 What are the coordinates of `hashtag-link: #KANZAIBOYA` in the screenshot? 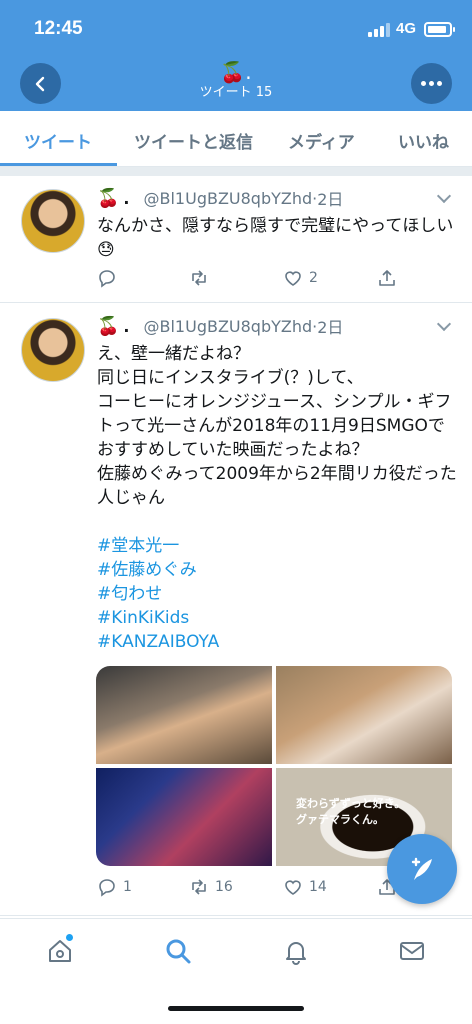 It's located at (158, 642).